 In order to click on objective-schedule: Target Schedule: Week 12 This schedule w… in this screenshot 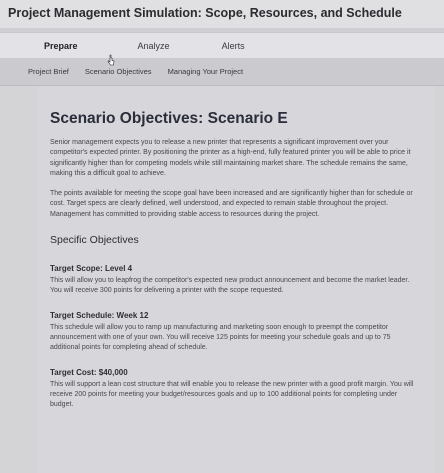, I will do `click(236, 332)`.